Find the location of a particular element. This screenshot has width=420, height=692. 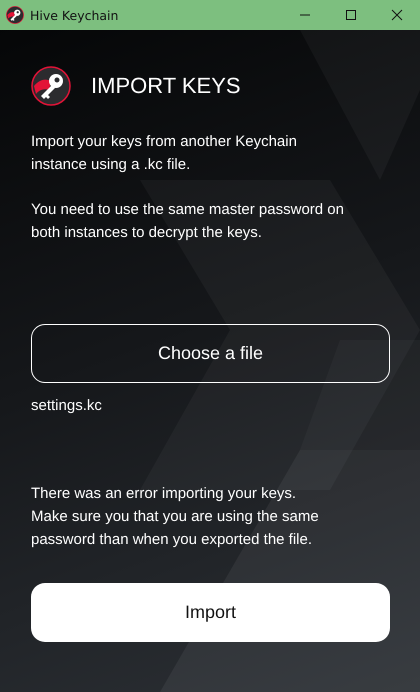

choose-file-button: Choose a file is located at coordinates (210, 353).